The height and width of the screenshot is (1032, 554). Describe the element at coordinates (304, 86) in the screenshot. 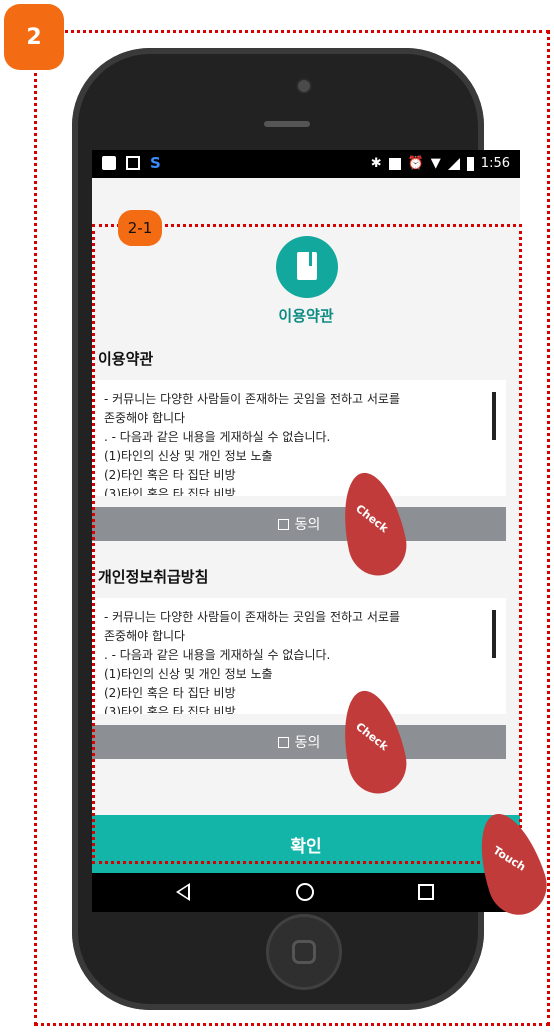

I see `camera-icon` at that location.